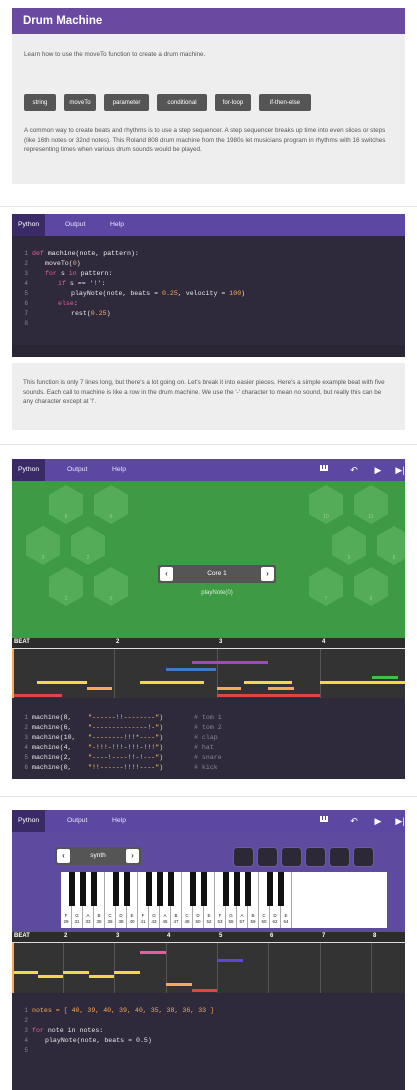 The image size is (417, 1090). I want to click on tag-if-then-else: if-then-else, so click(285, 102).